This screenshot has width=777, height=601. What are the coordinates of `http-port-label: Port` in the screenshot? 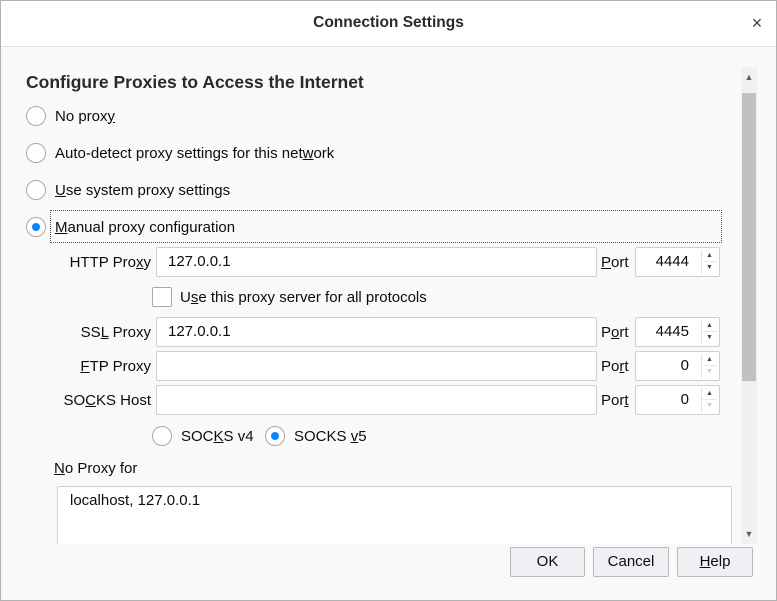 It's located at (615, 262).